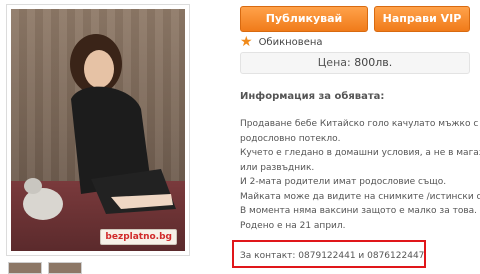  What do you see at coordinates (373, 62) in the screenshot?
I see `price-value: 800лв.` at bounding box center [373, 62].